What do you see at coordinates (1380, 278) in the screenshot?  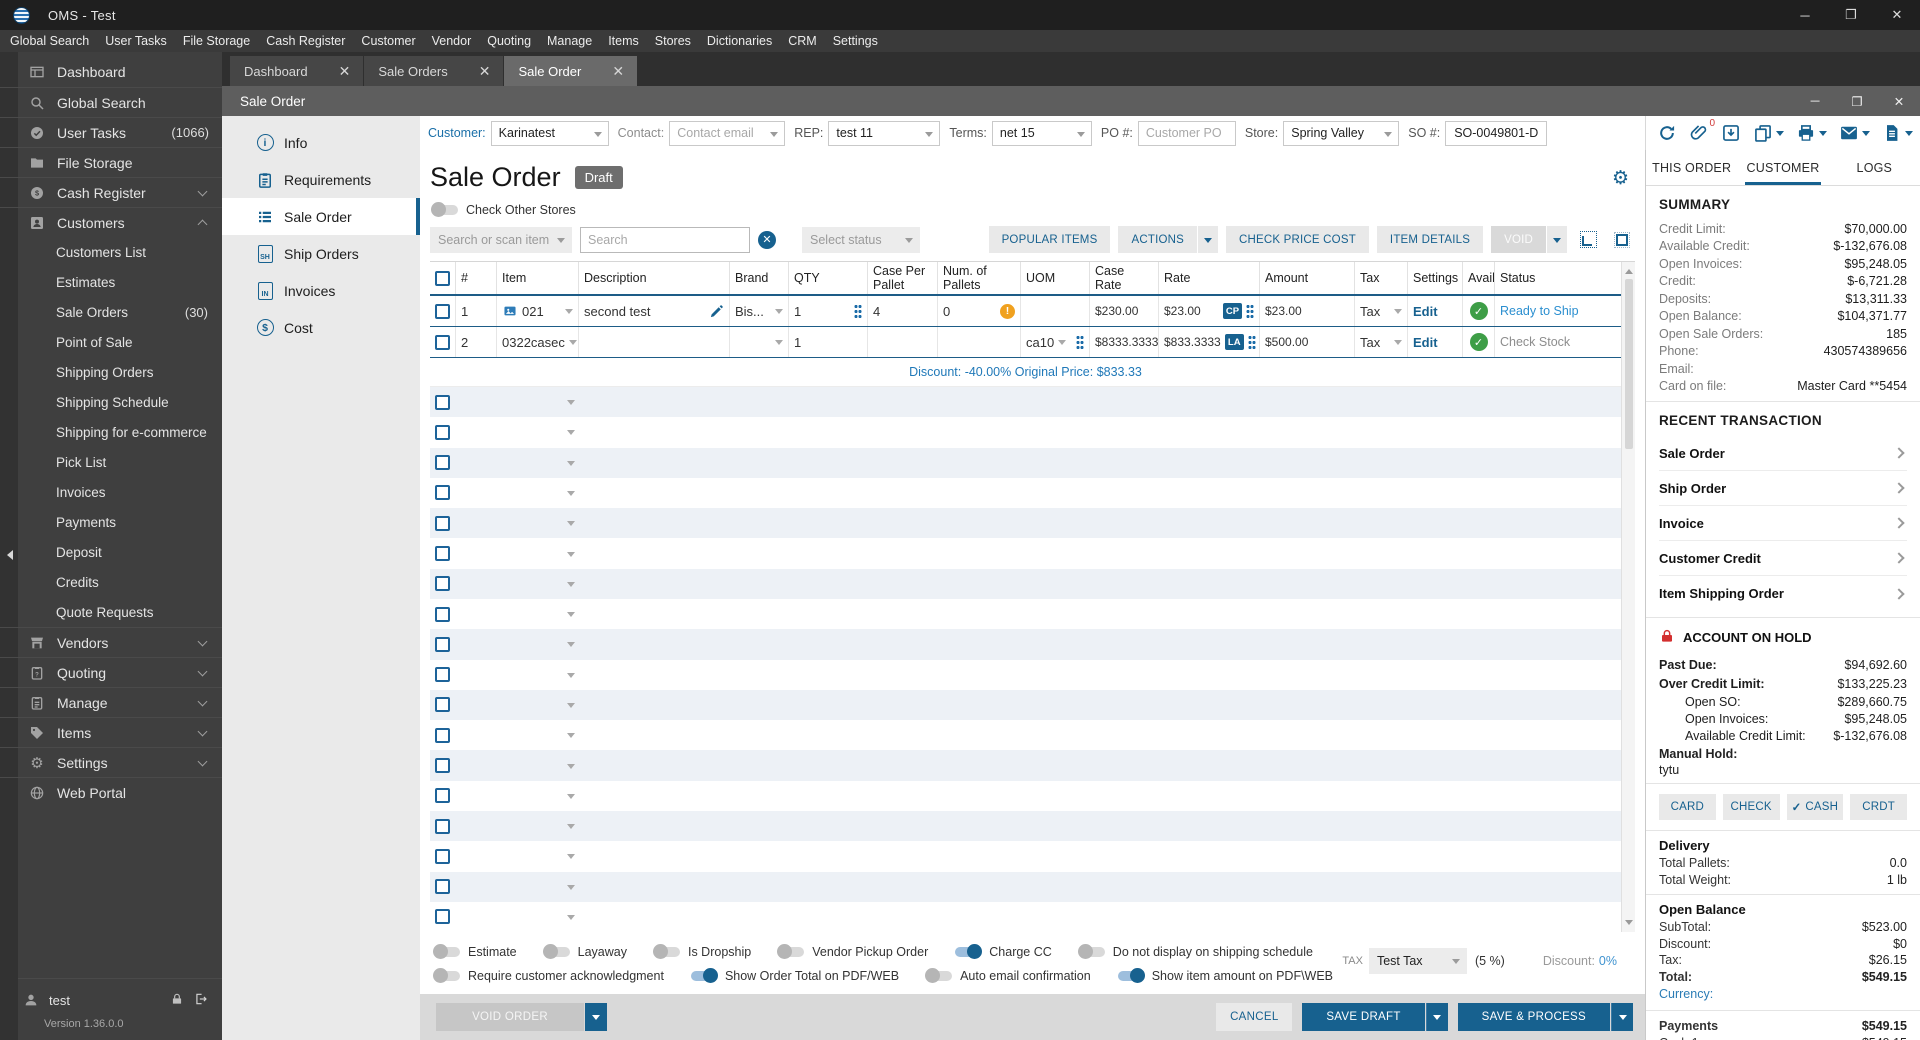 I see `column-header: Tax` at bounding box center [1380, 278].